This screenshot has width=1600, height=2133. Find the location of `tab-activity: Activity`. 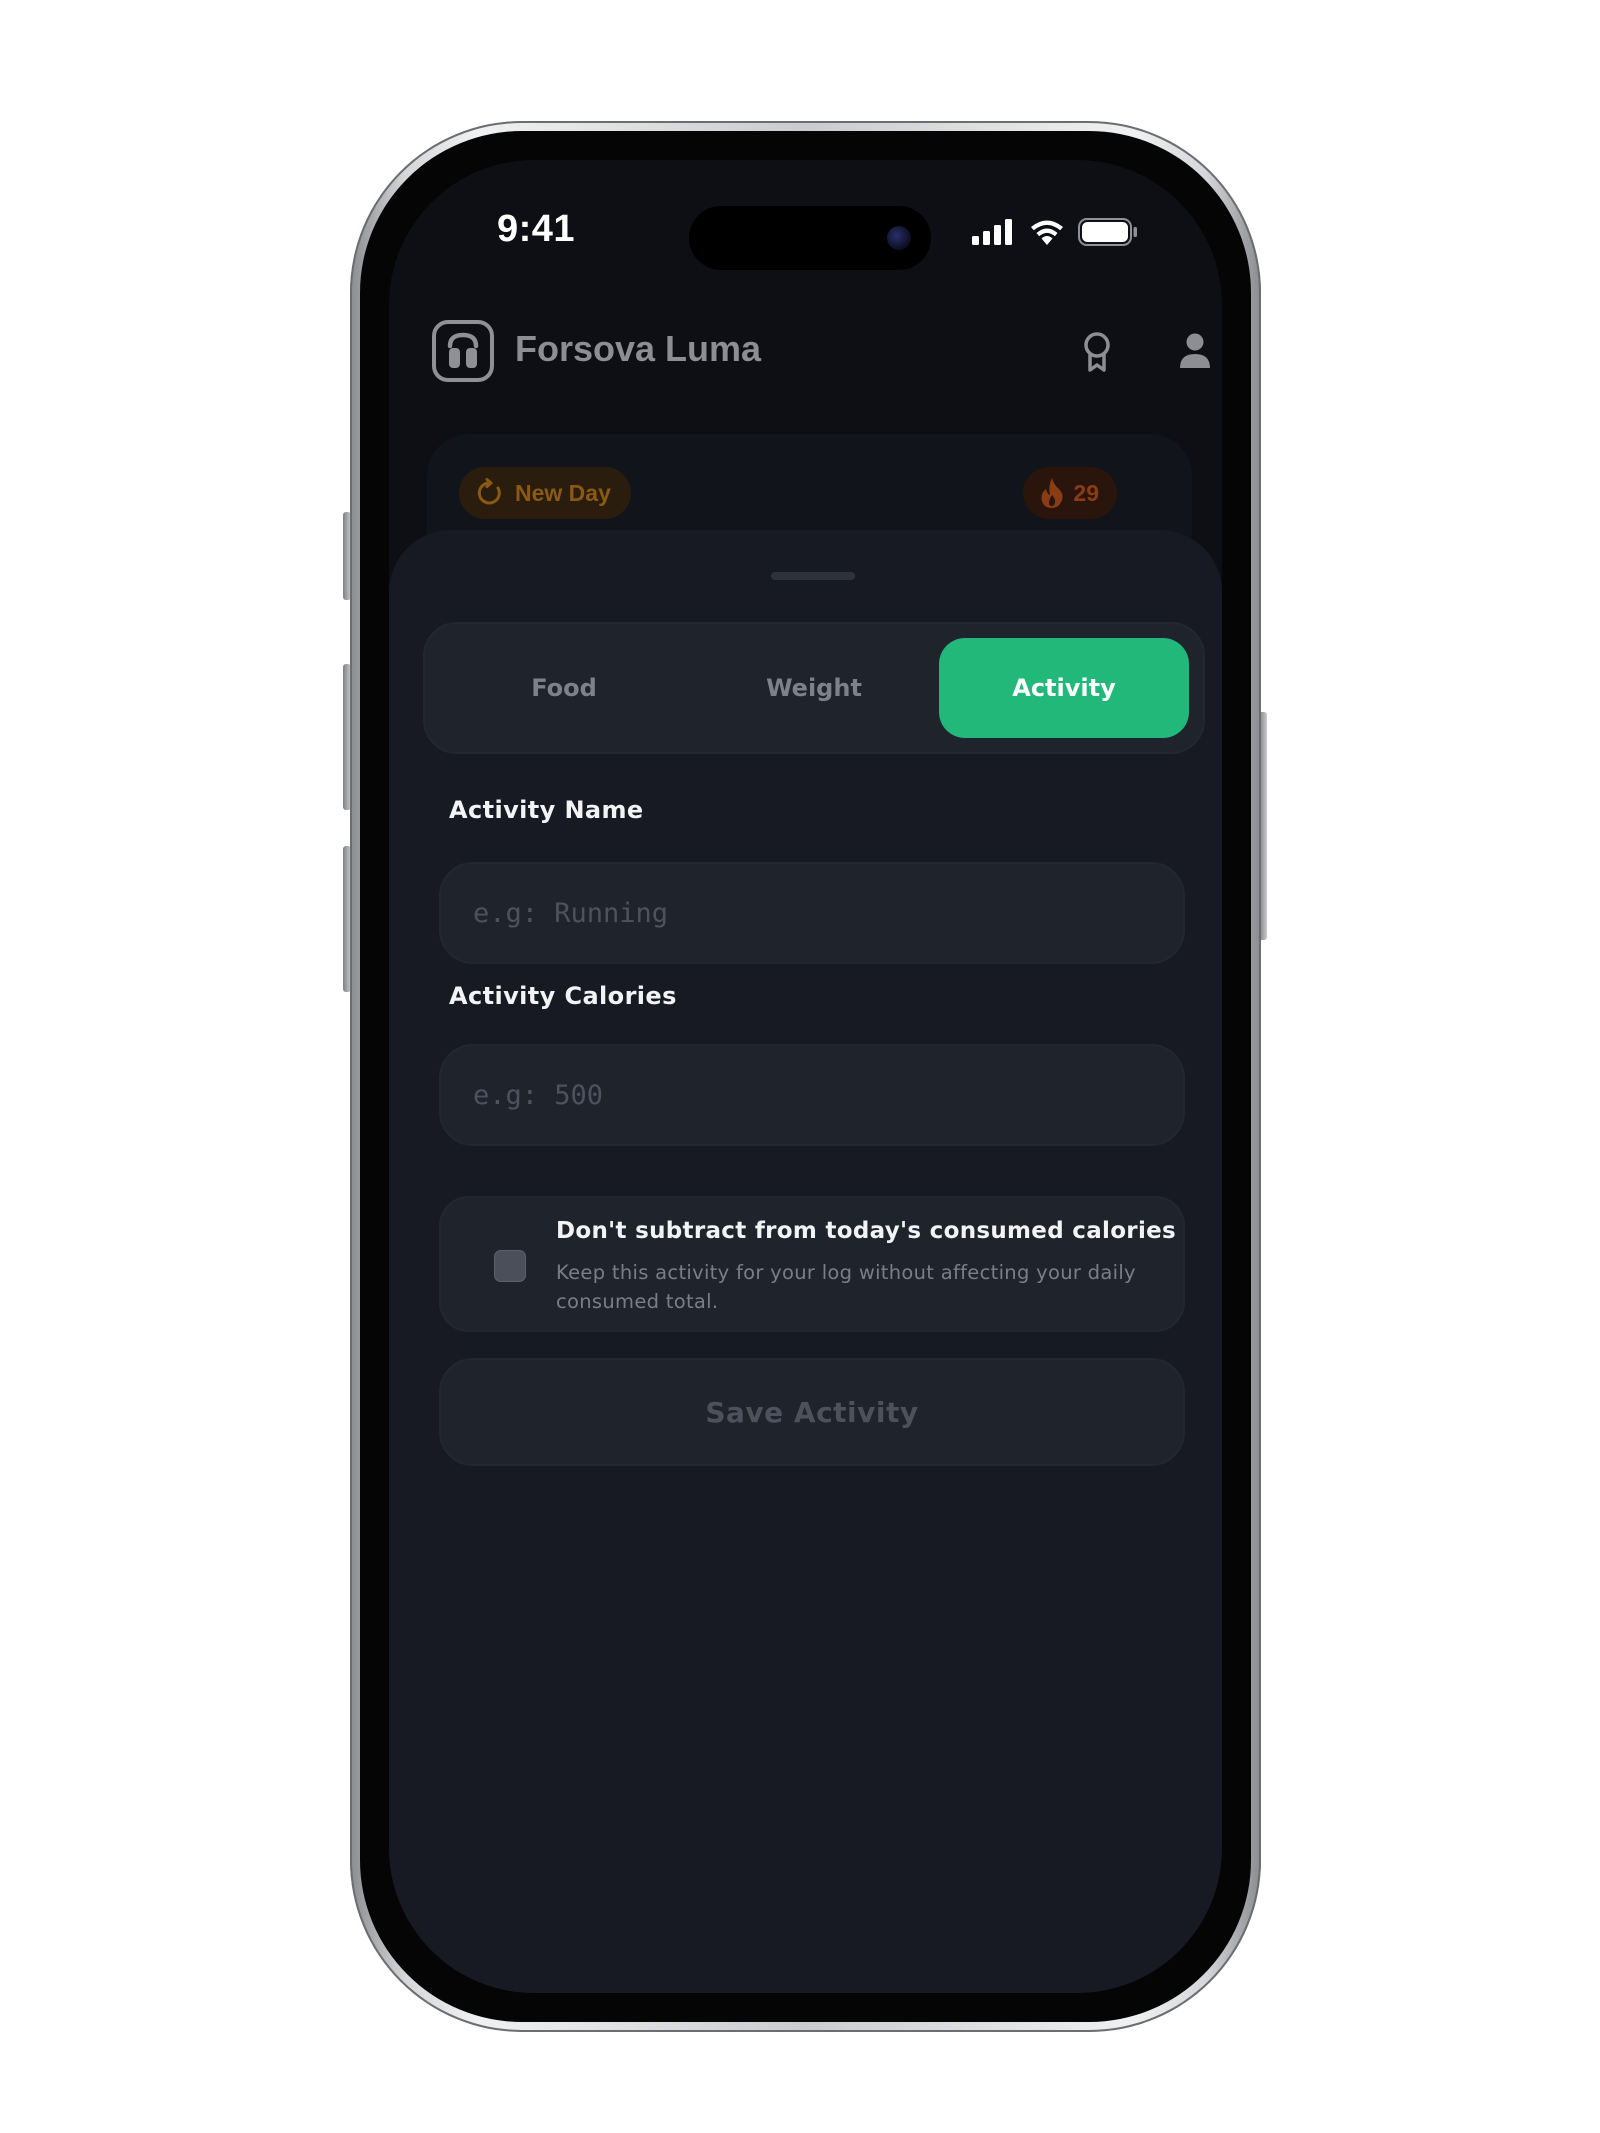

tab-activity: Activity is located at coordinates (1064, 688).